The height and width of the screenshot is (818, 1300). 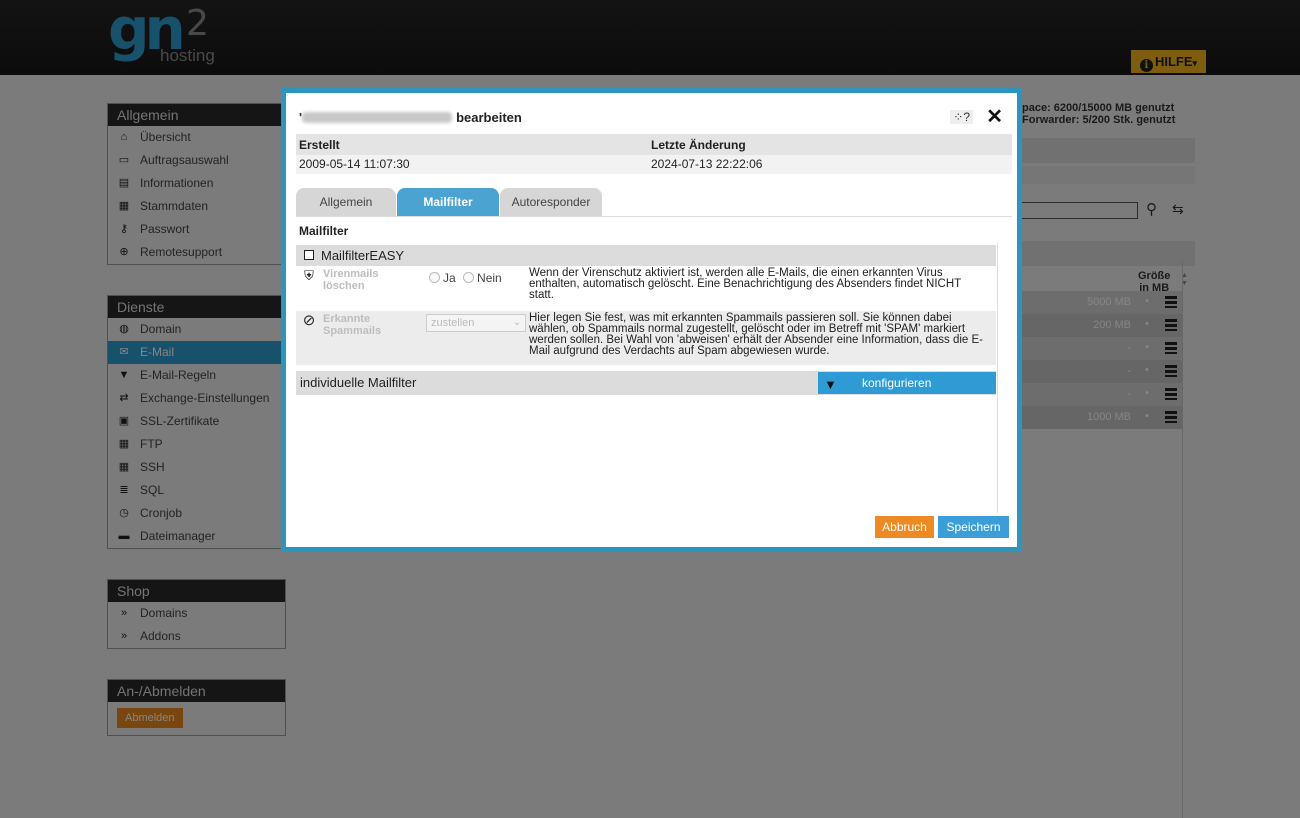 What do you see at coordinates (994, 117) in the screenshot?
I see `close-icon: ✕` at bounding box center [994, 117].